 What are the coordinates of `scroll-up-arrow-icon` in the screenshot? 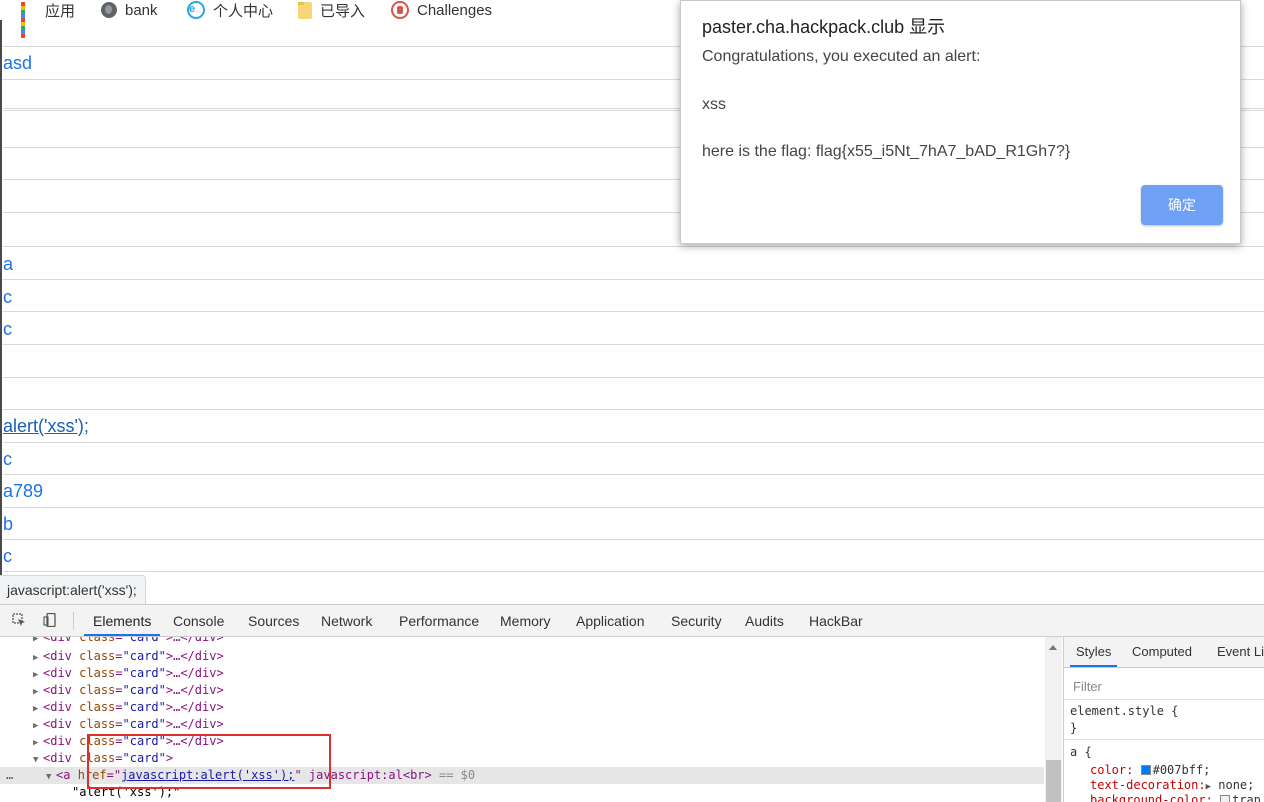 It's located at (1053, 647).